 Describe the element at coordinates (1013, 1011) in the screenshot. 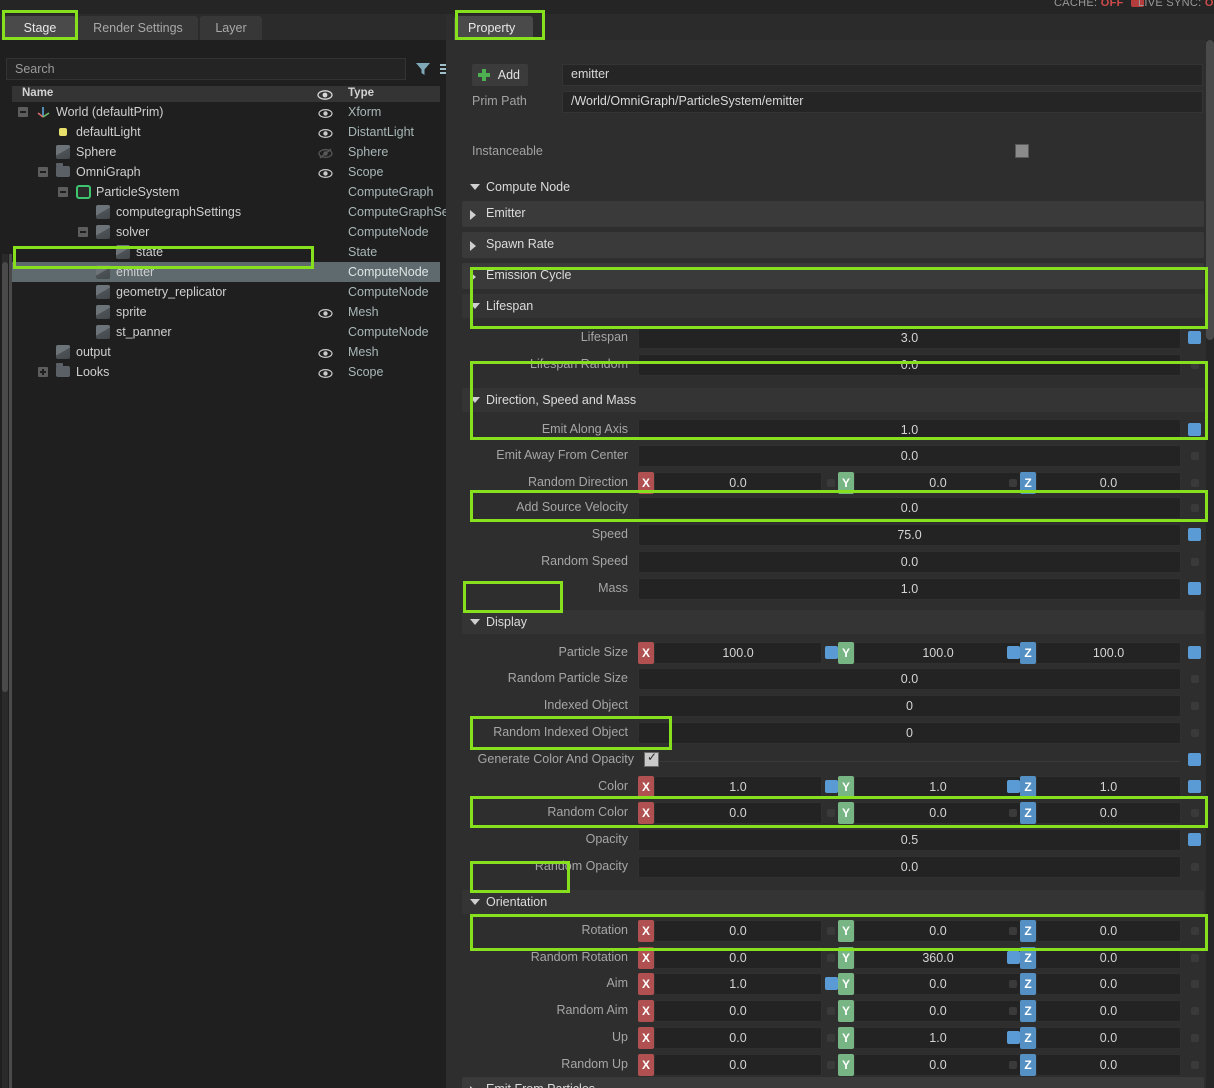

I see `row-random-aim-y-changed-indicator` at that location.